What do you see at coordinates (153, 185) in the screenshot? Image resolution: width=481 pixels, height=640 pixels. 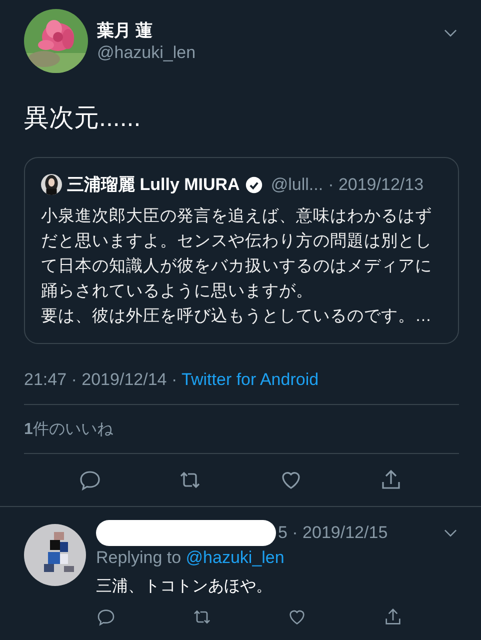 I see `quoted-author-name: 三浦瑠麗 Lully MIURA` at bounding box center [153, 185].